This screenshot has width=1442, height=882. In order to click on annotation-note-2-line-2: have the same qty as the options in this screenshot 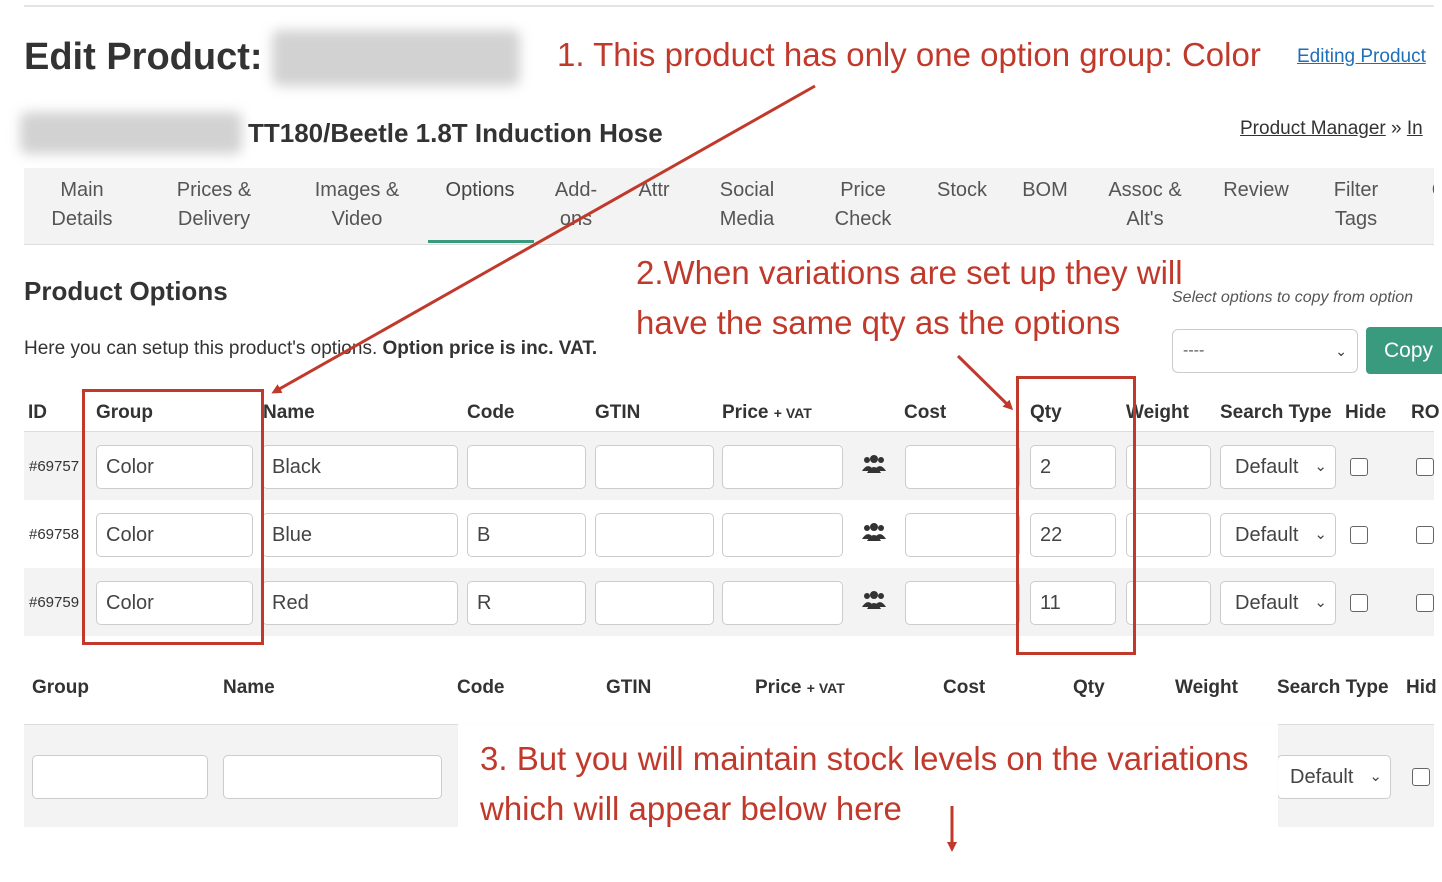, I will do `click(878, 322)`.